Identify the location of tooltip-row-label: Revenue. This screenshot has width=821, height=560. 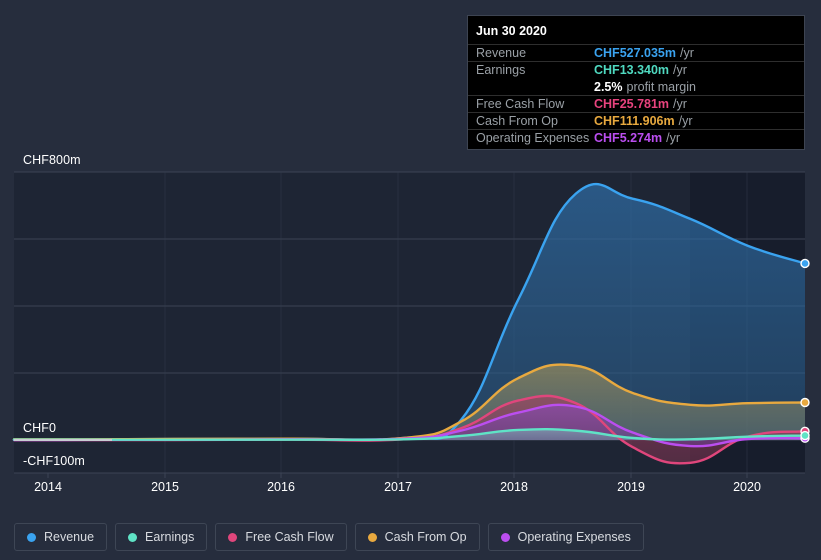
(501, 53).